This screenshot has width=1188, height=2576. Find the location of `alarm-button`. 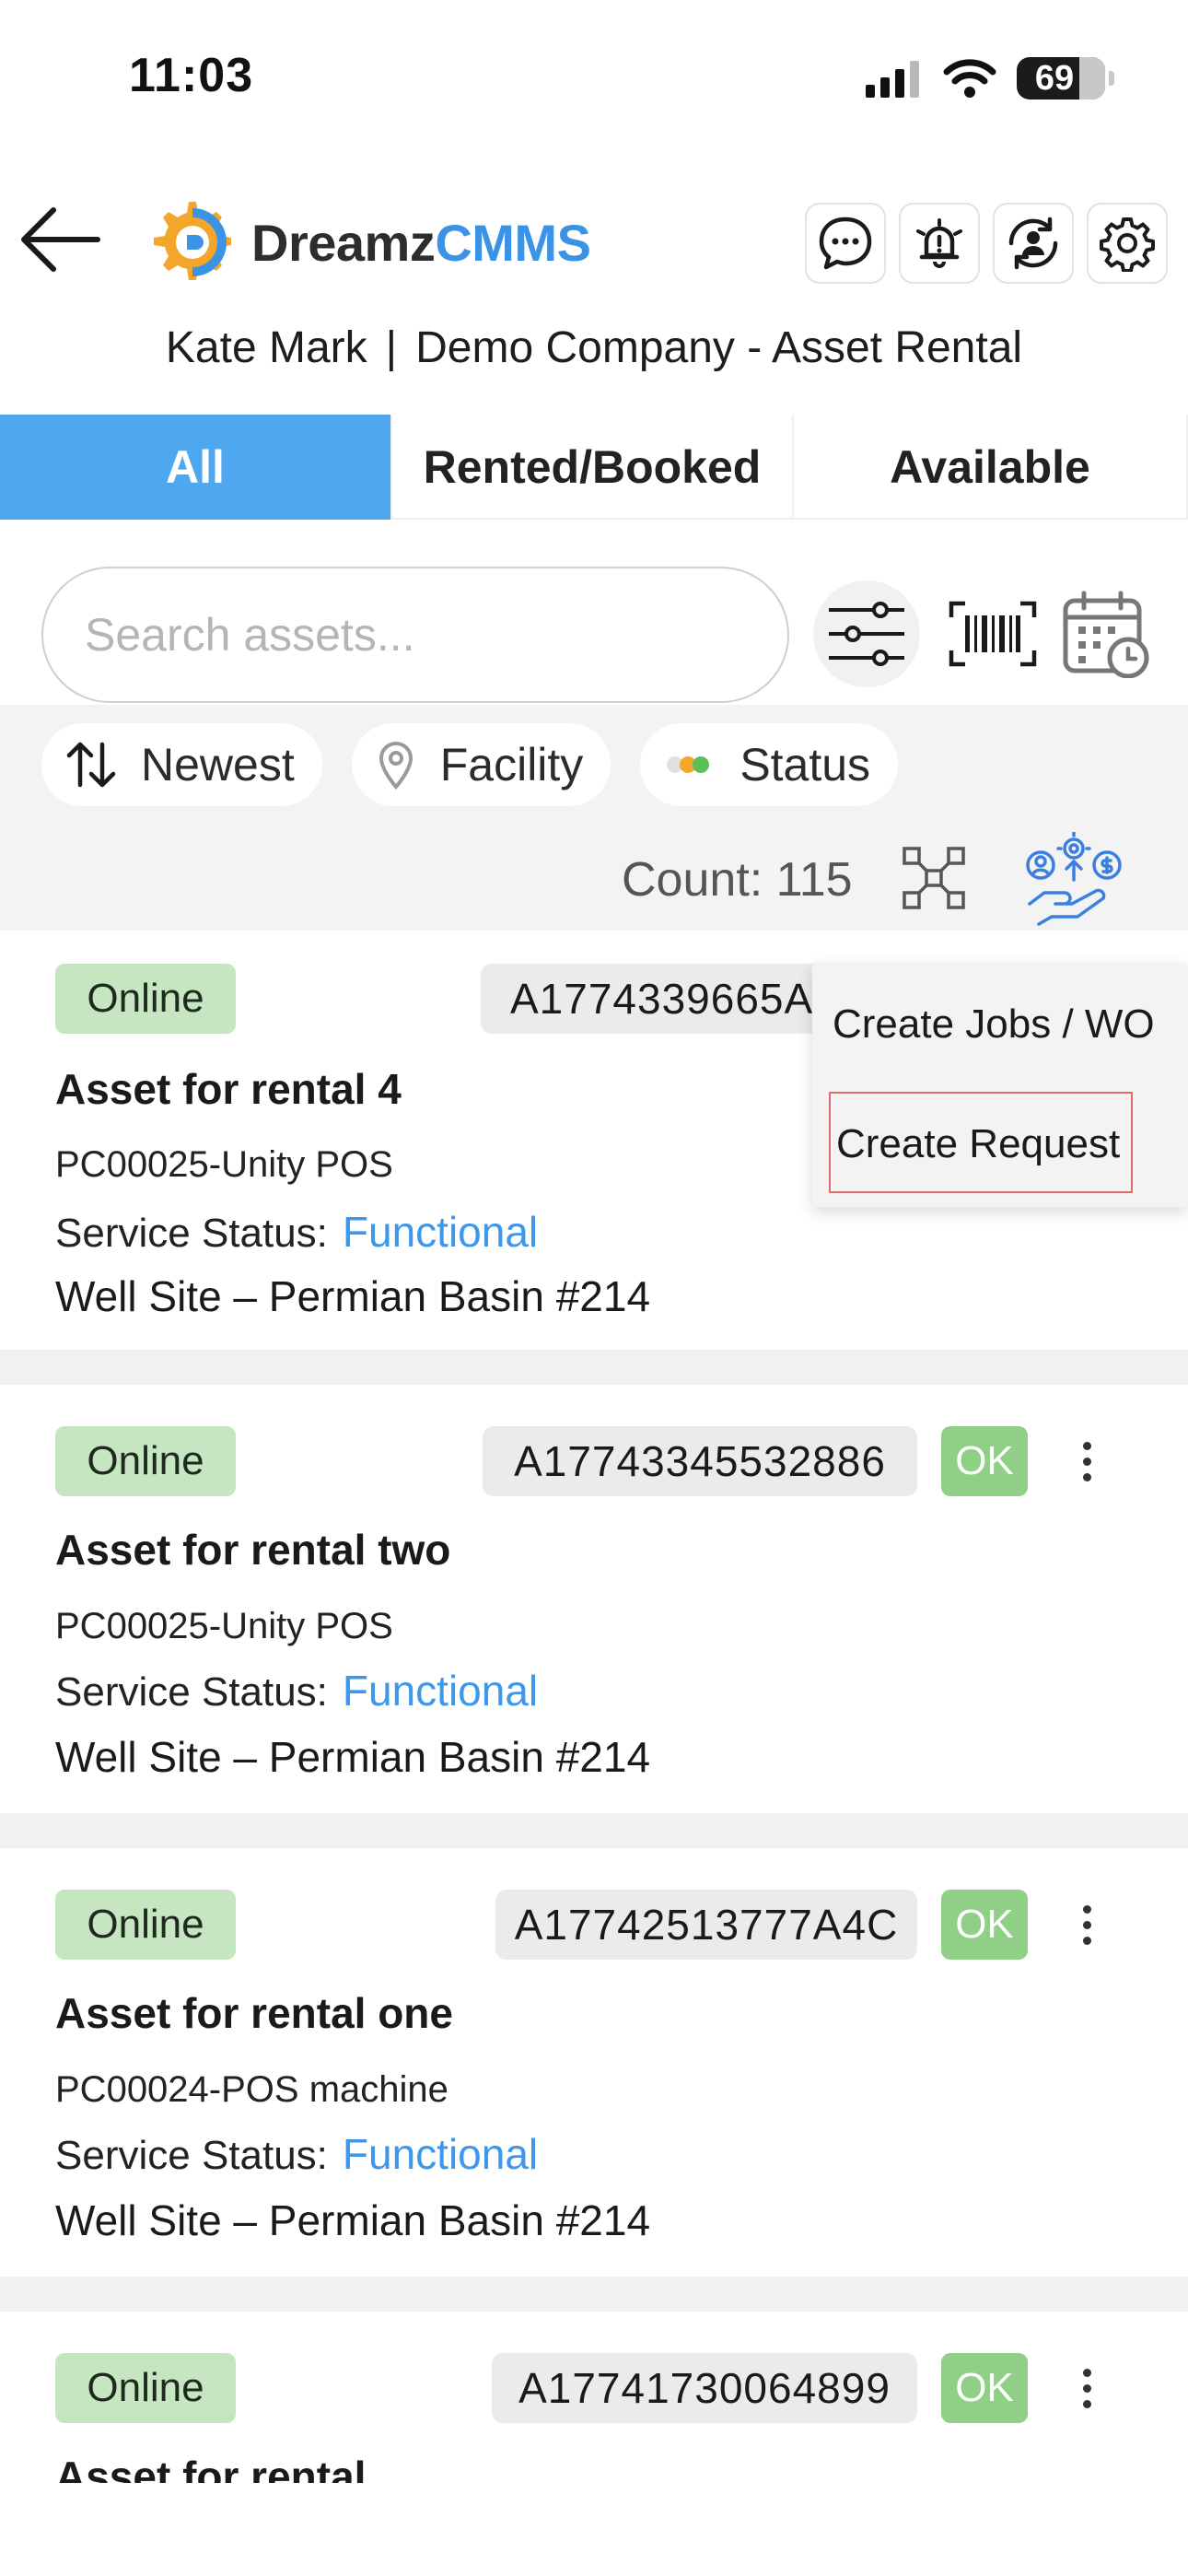

alarm-button is located at coordinates (939, 244).